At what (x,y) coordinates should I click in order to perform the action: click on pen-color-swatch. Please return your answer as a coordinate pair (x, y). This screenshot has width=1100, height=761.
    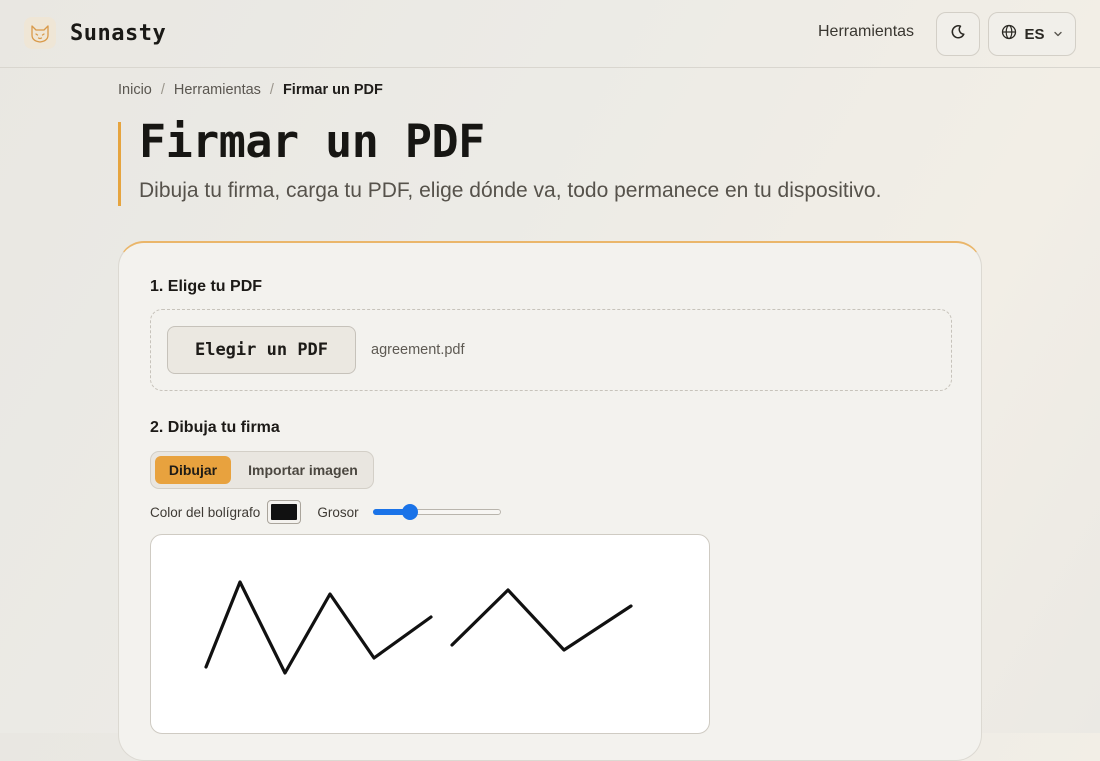
    Looking at the image, I should click on (284, 512).